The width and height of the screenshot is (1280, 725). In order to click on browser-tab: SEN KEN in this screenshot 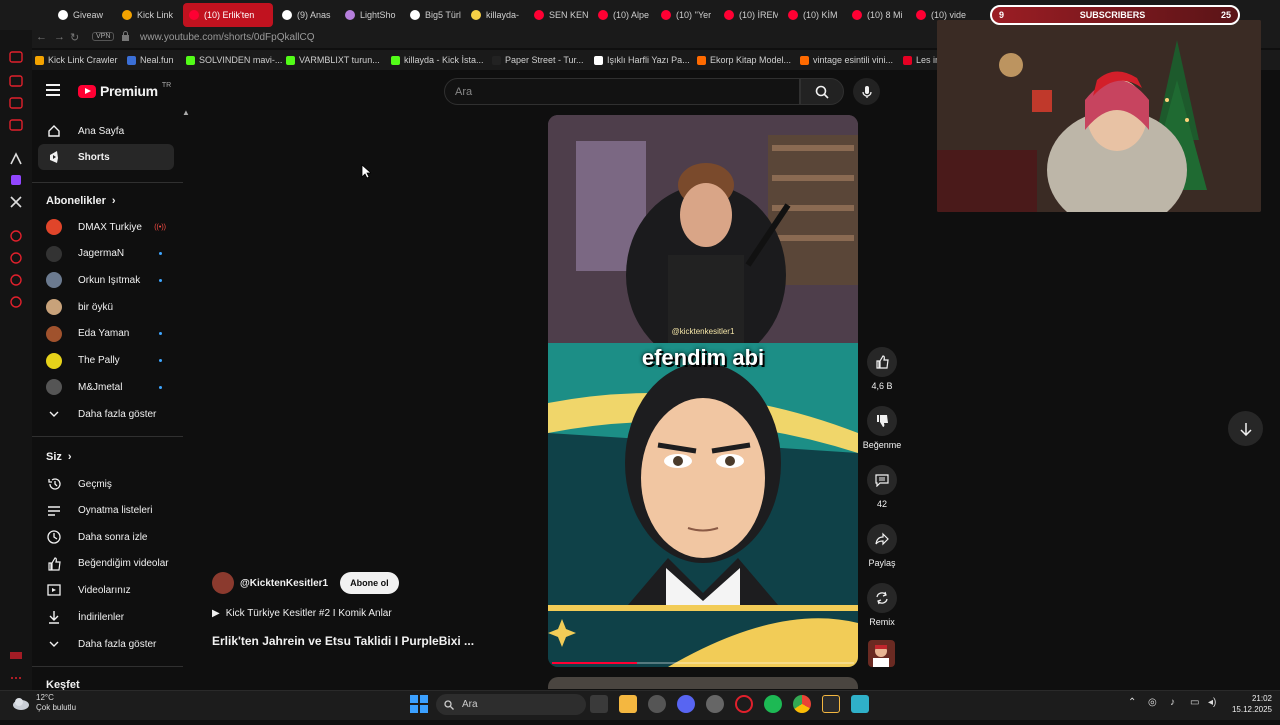, I will do `click(558, 15)`.